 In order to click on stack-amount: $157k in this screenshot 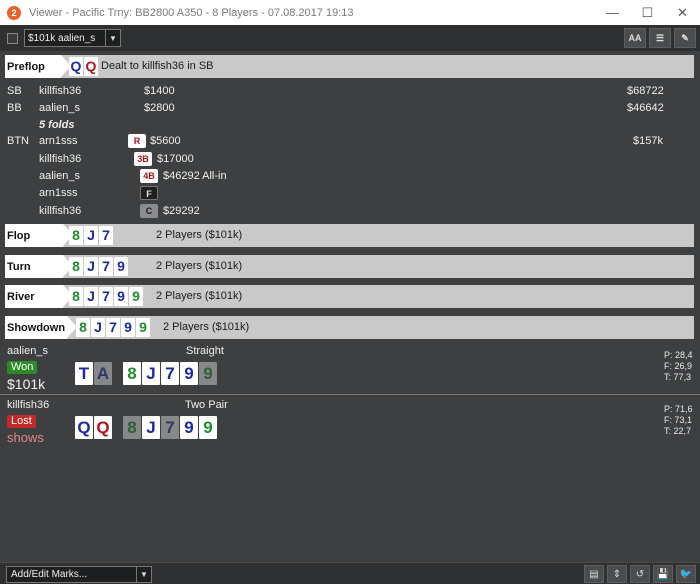, I will do `click(648, 141)`.